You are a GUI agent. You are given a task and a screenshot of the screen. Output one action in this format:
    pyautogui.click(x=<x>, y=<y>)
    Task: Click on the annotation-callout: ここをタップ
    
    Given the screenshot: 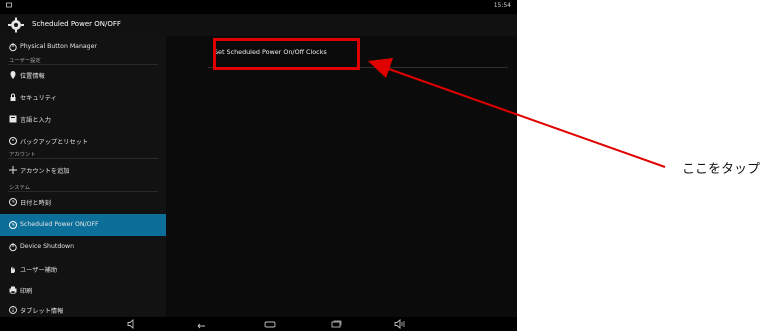 What is the action you would take?
    pyautogui.click(x=721, y=169)
    